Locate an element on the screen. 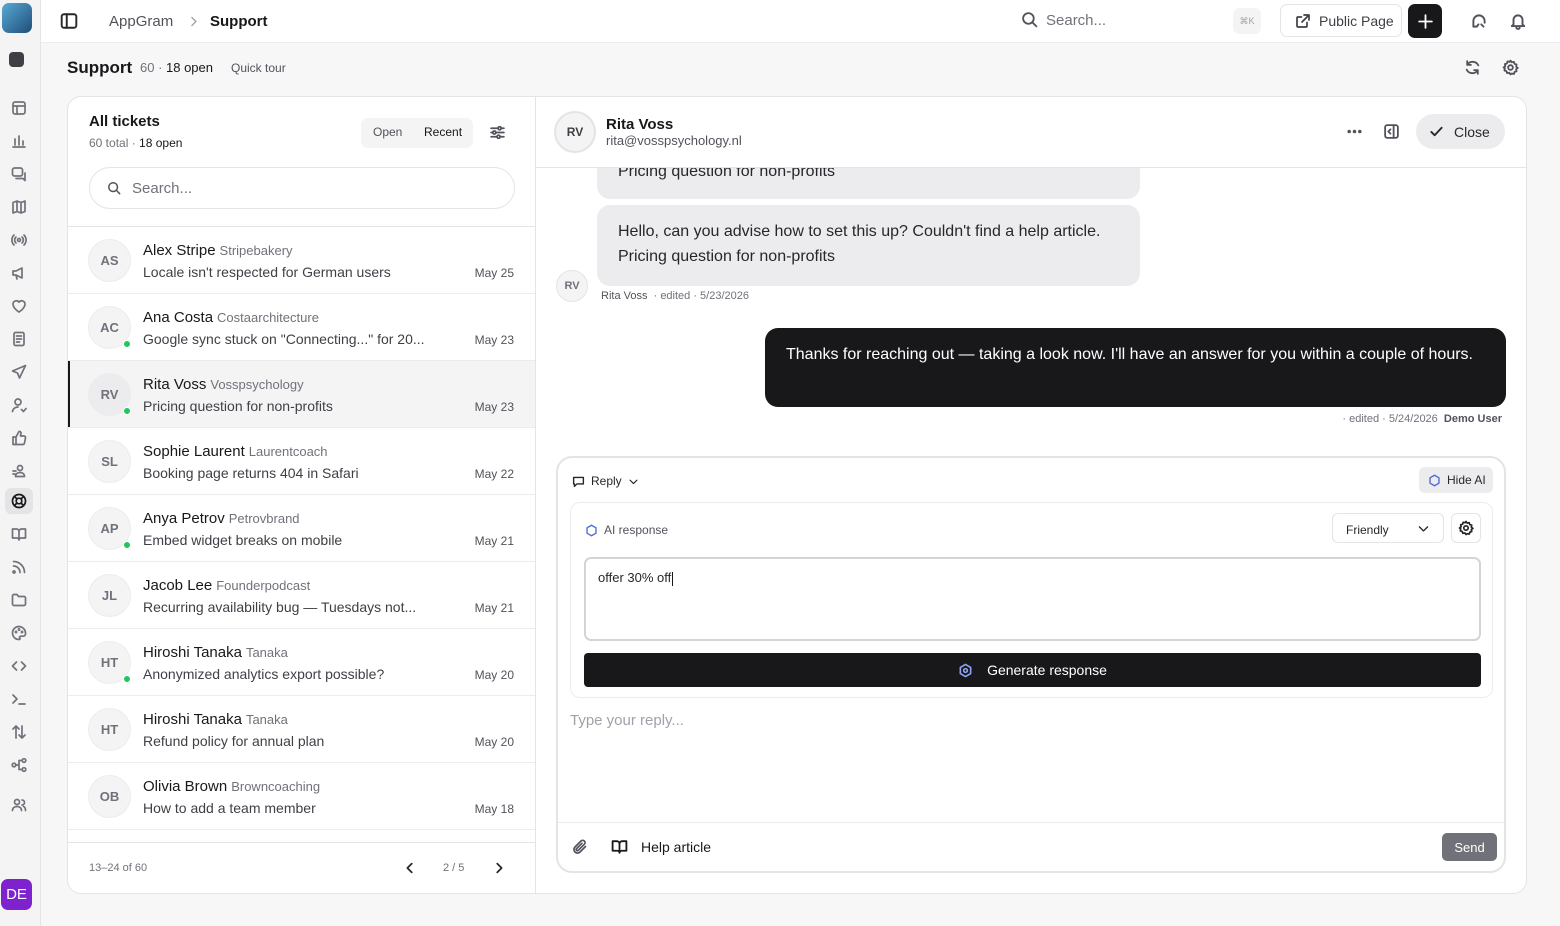 The image size is (1560, 926). hide-ai-label: Hide AI is located at coordinates (1466, 480).